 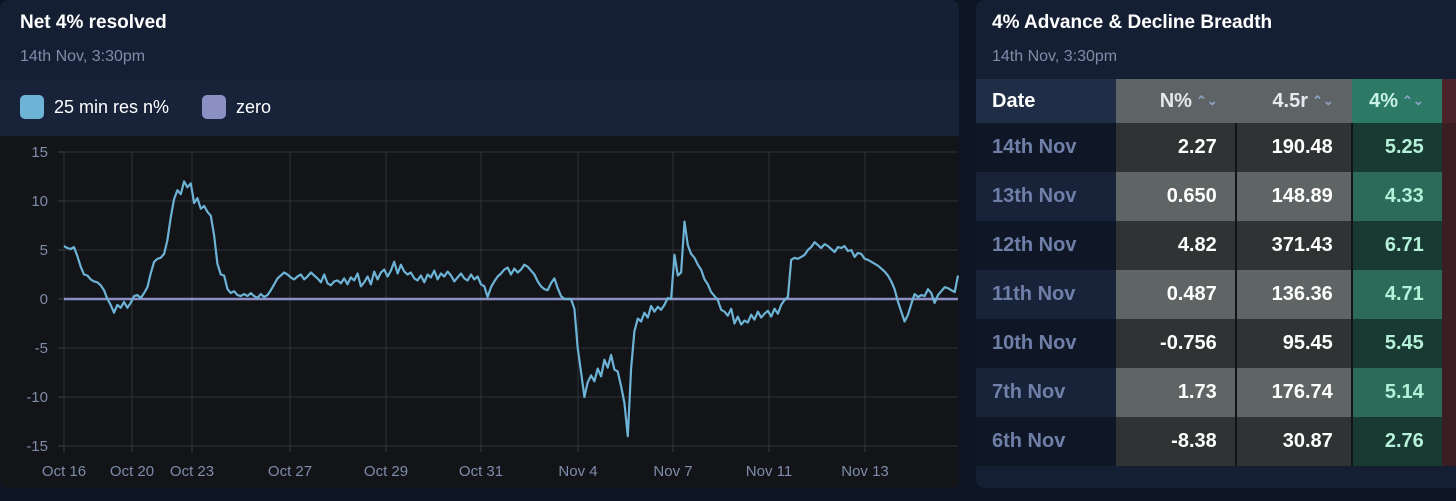 I want to click on cell-4-5r: 176.74, so click(x=1294, y=392).